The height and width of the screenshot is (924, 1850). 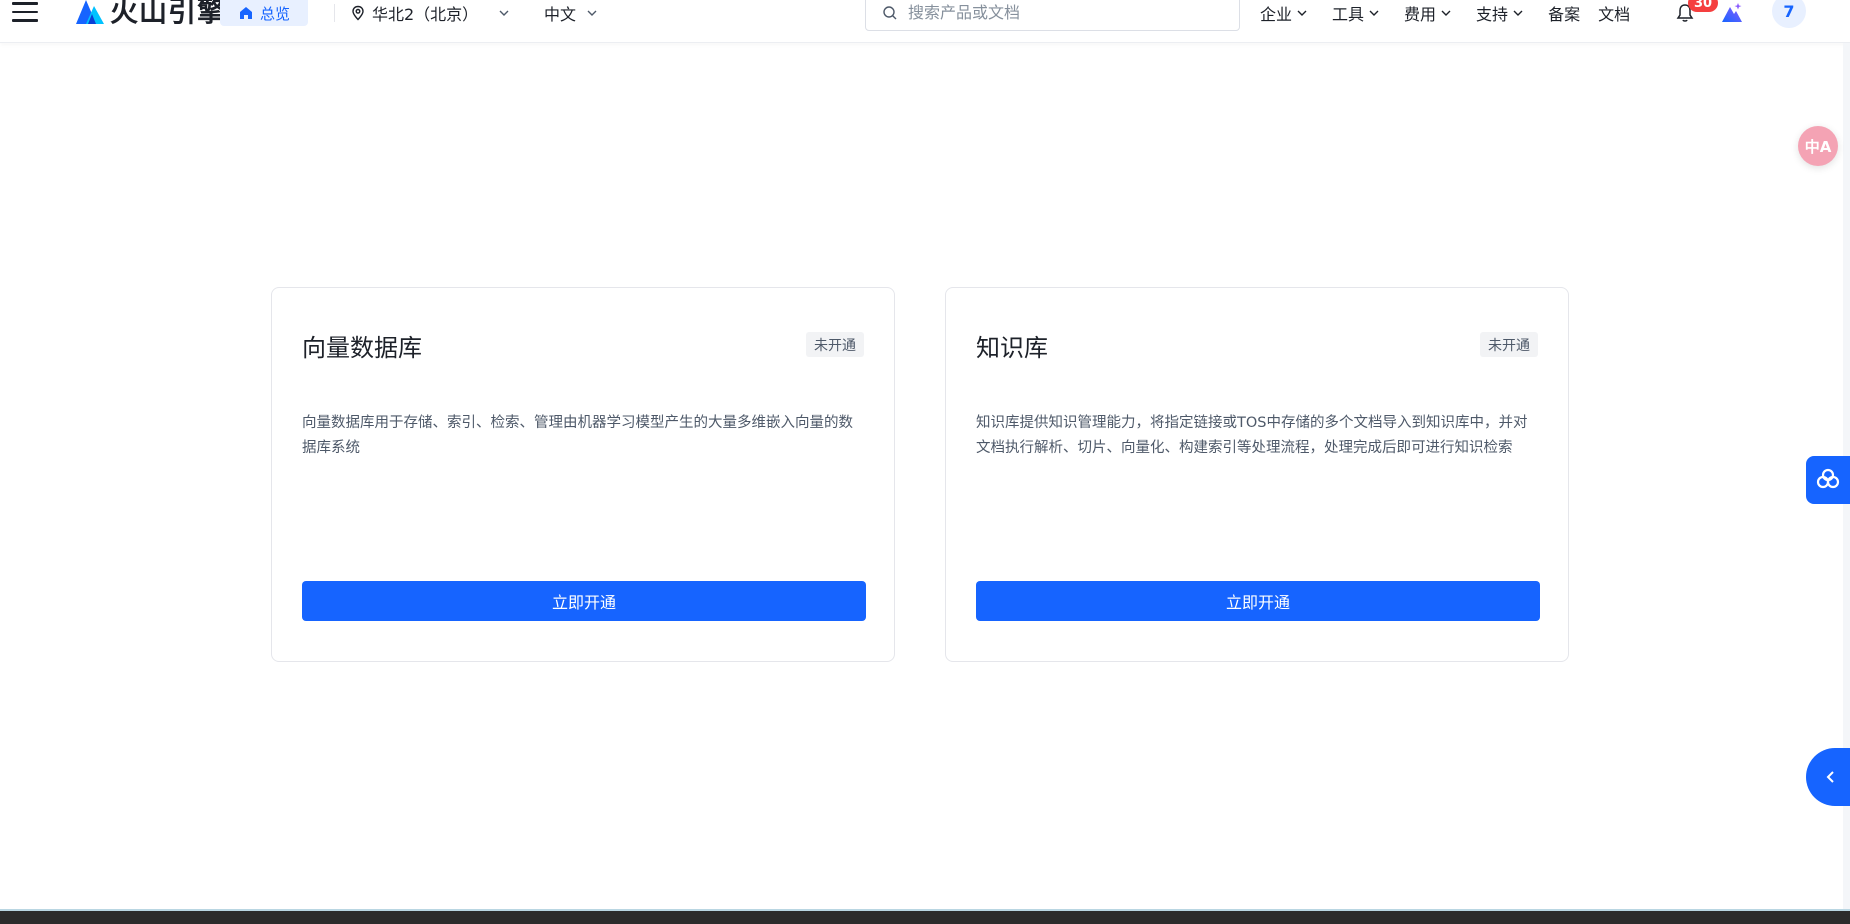 I want to click on volcano-logo-icon, so click(x=90, y=12).